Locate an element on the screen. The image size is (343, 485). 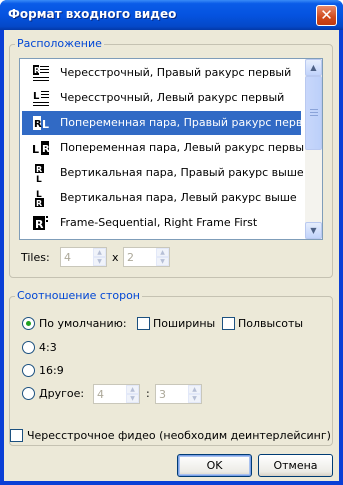
close-icon: ✕ is located at coordinates (326, 15).